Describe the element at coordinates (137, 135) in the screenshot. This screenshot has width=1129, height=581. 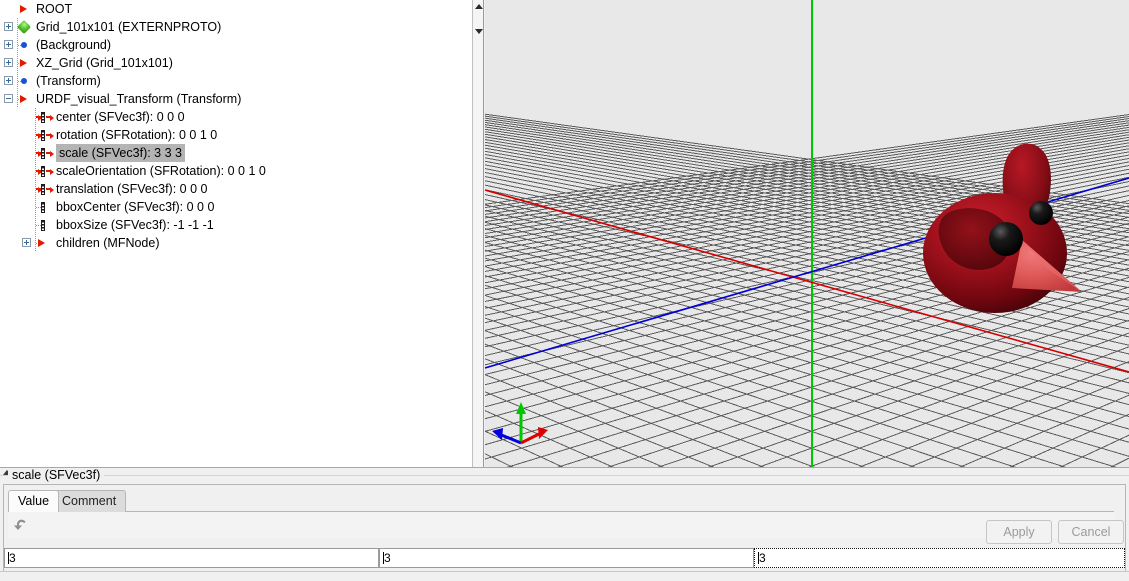
I see `tree-row-label: rotation (SFRotation): 0 0 1 0` at that location.